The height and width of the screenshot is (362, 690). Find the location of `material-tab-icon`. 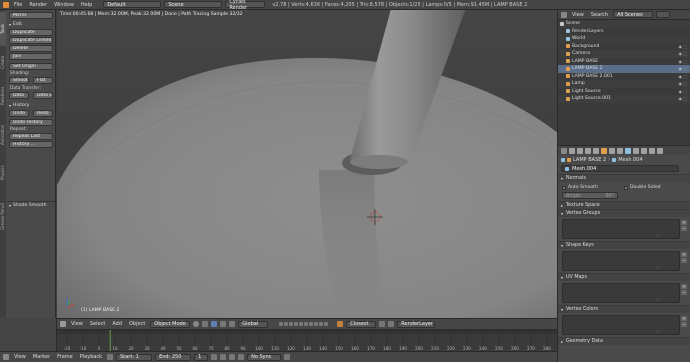

material-tab-icon is located at coordinates (636, 150).